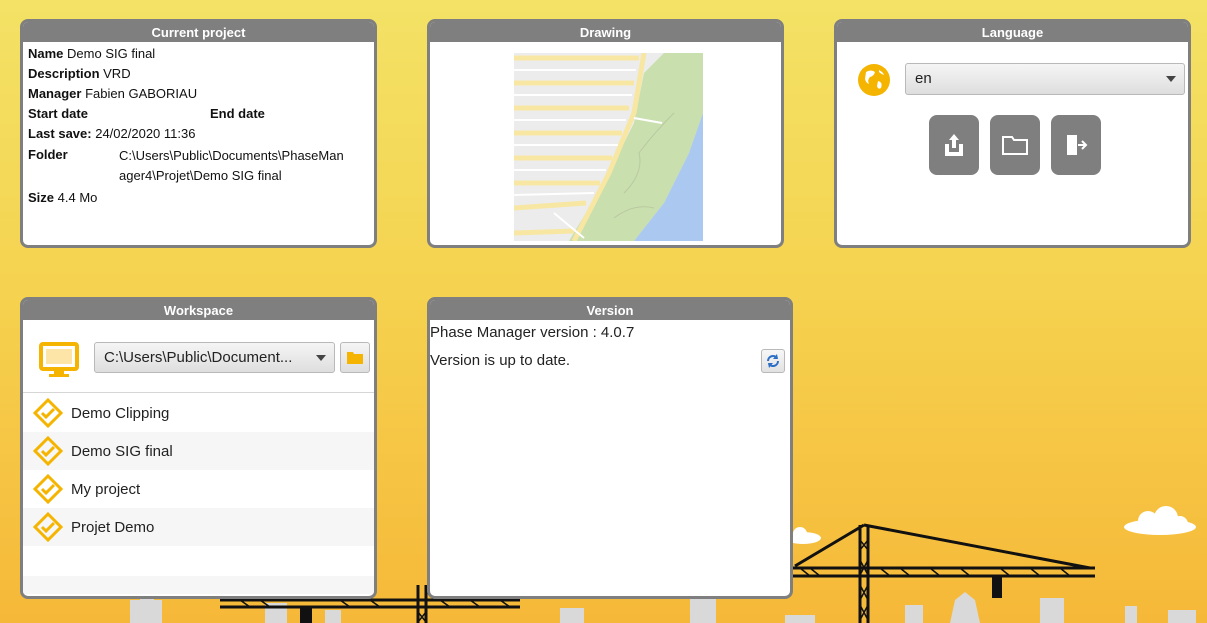 The width and height of the screenshot is (1207, 623). I want to click on size-label: Size, so click(41, 197).